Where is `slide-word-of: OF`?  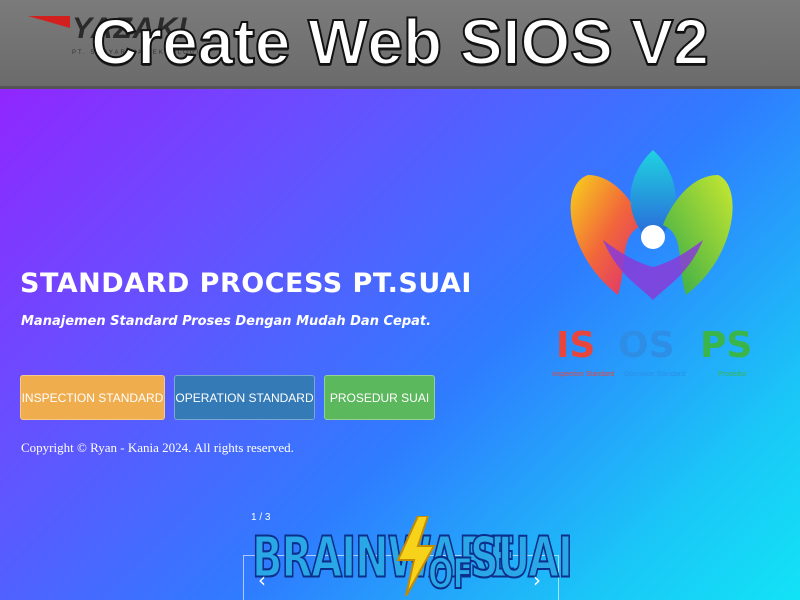 slide-word-of: OF is located at coordinates (450, 574).